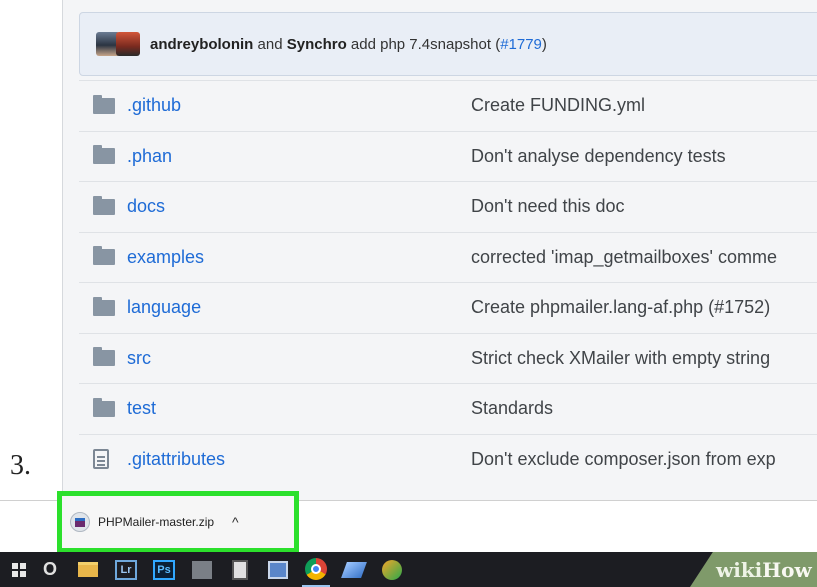 The height and width of the screenshot is (587, 817). Describe the element at coordinates (165, 522) in the screenshot. I see `download-filename: PHPMailer-master.zip` at that location.